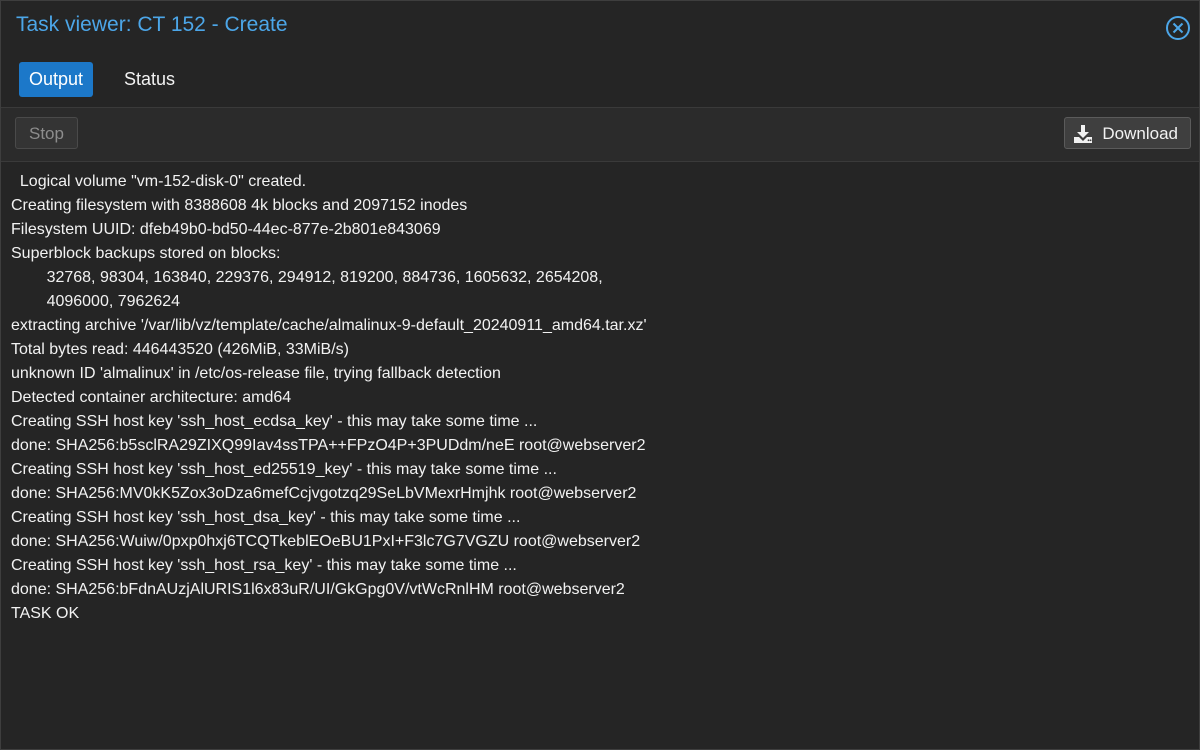 This screenshot has height=750, width=1200. Describe the element at coordinates (46, 133) in the screenshot. I see `stop-button: Stop` at that location.